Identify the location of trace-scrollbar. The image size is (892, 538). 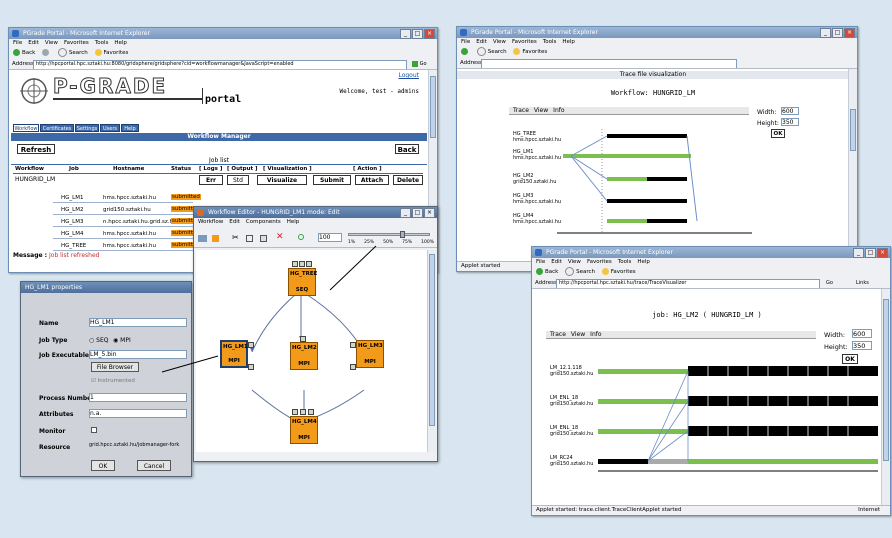
(852, 165).